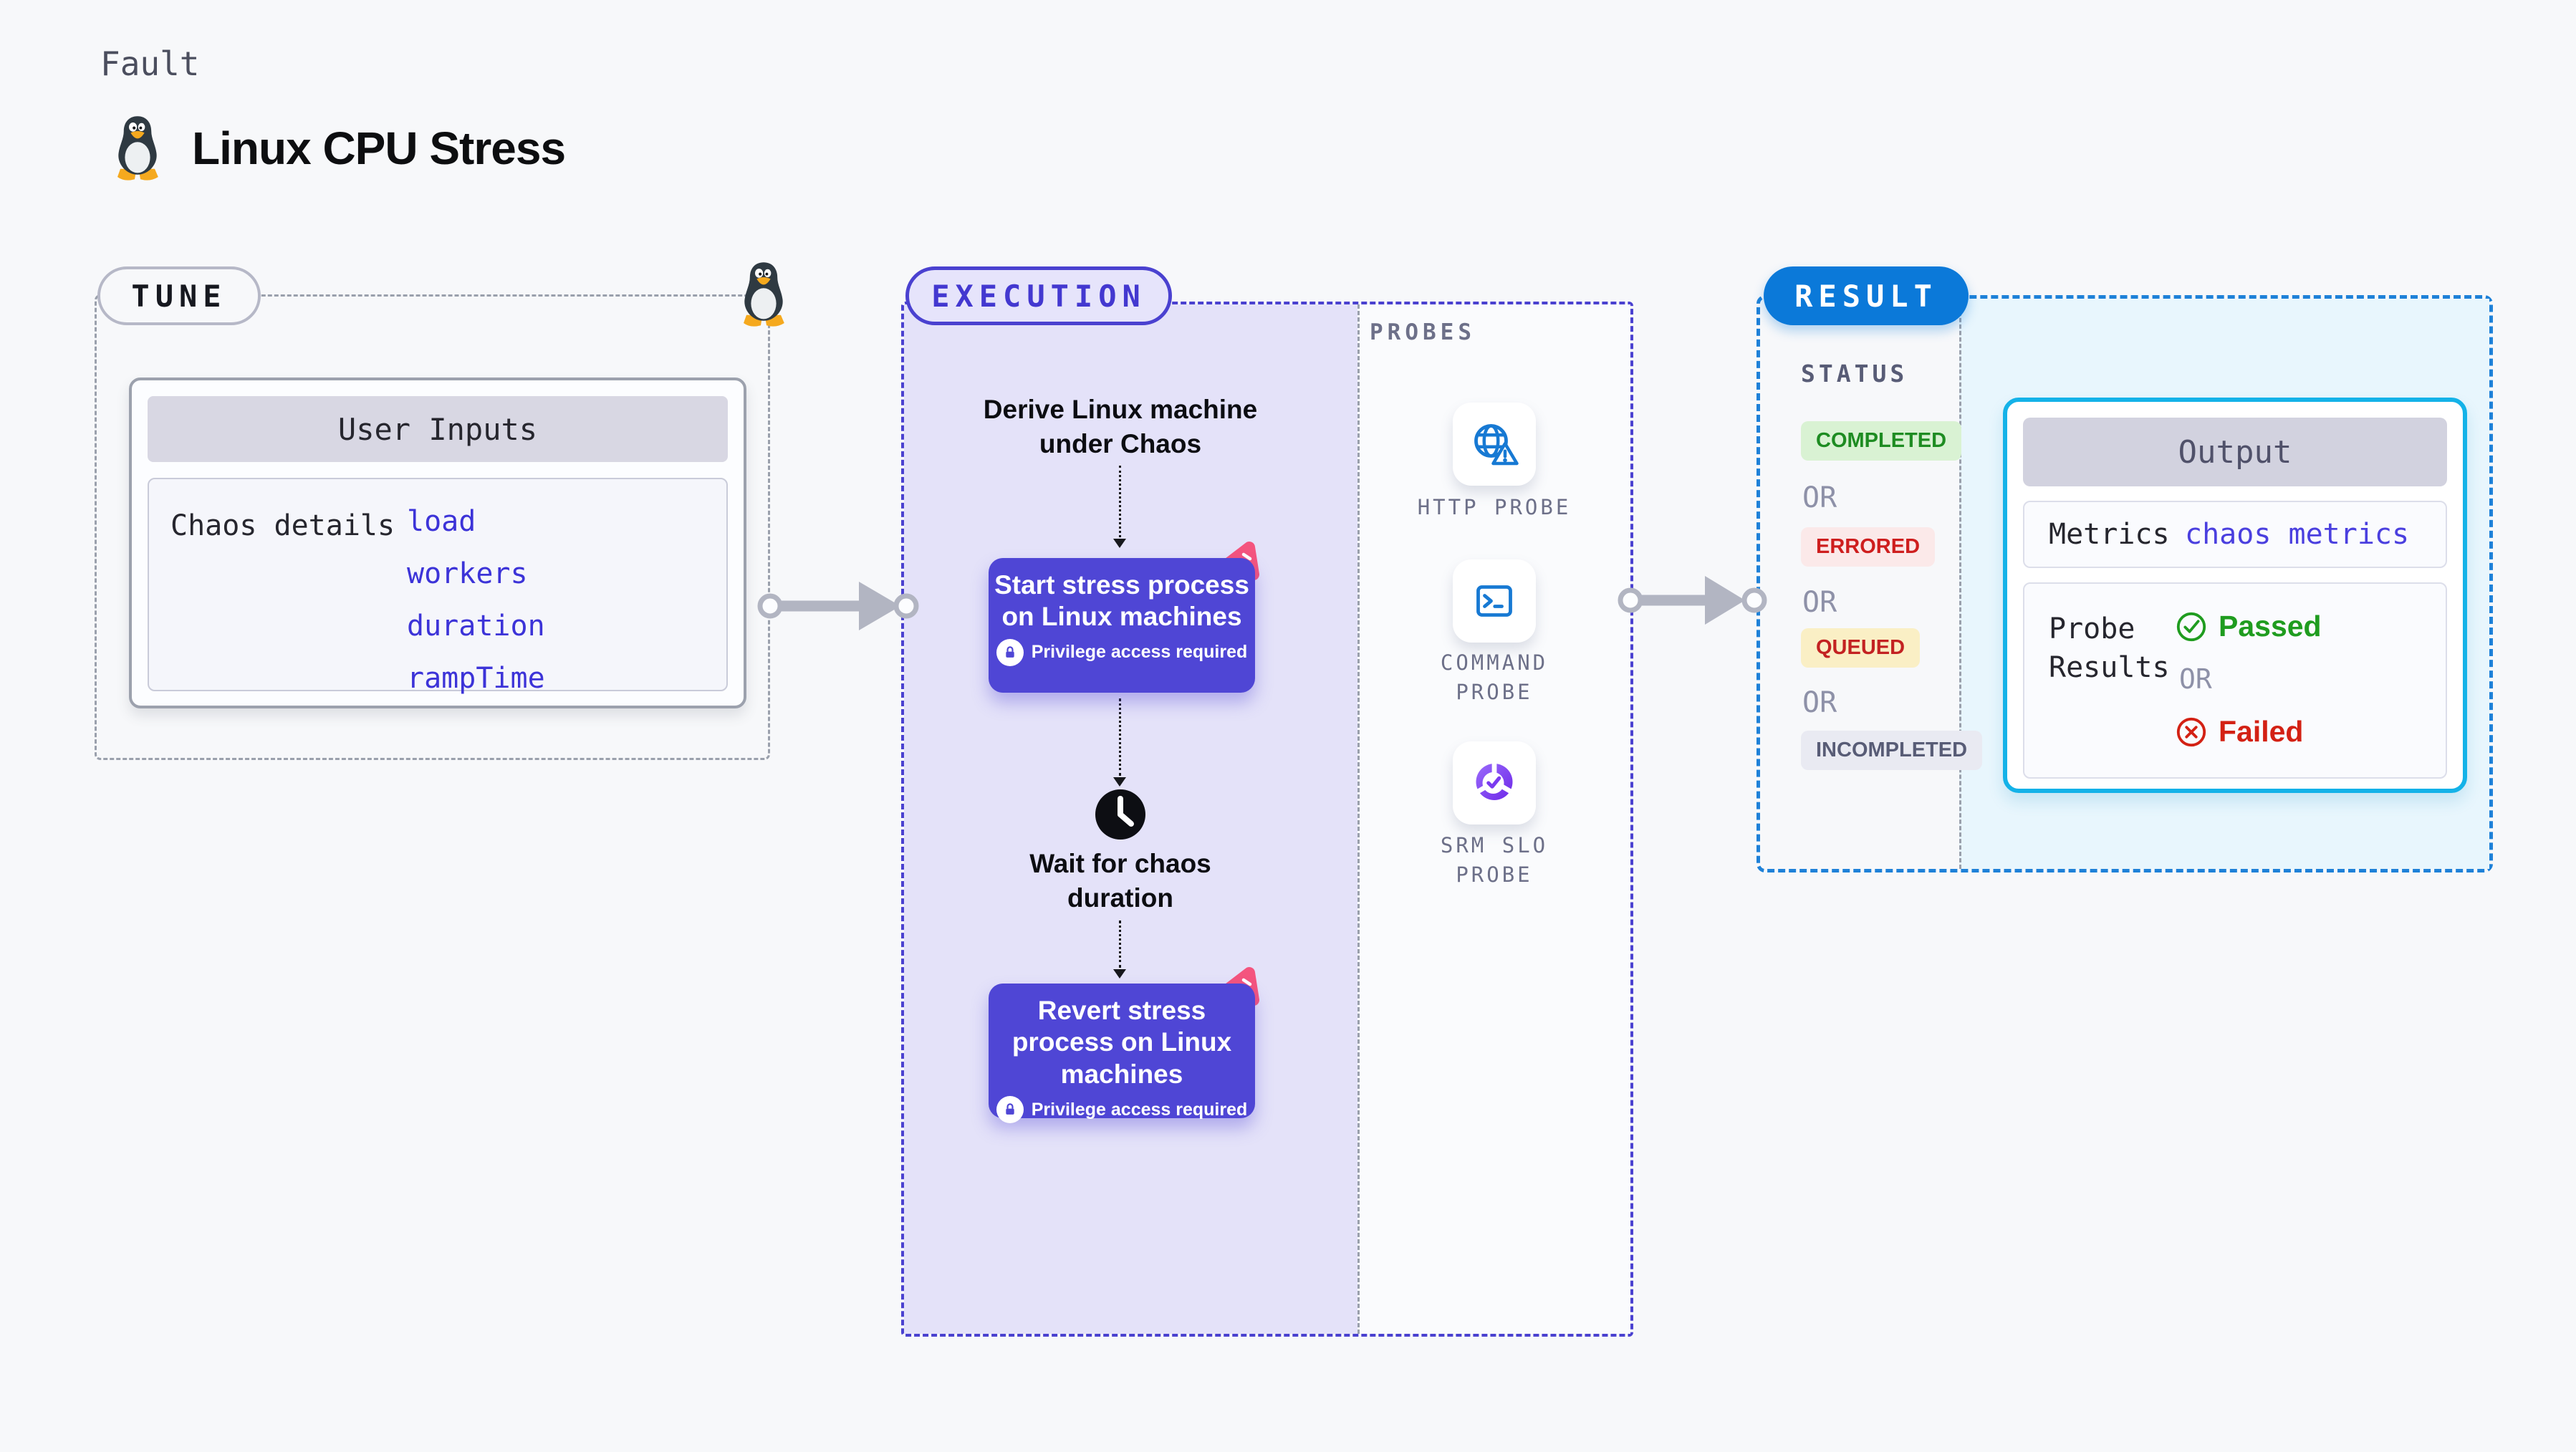 Image resolution: width=2576 pixels, height=1452 pixels. What do you see at coordinates (2235, 681) in the screenshot?
I see `probe-results-row: Probe Results Passed OR Failed` at bounding box center [2235, 681].